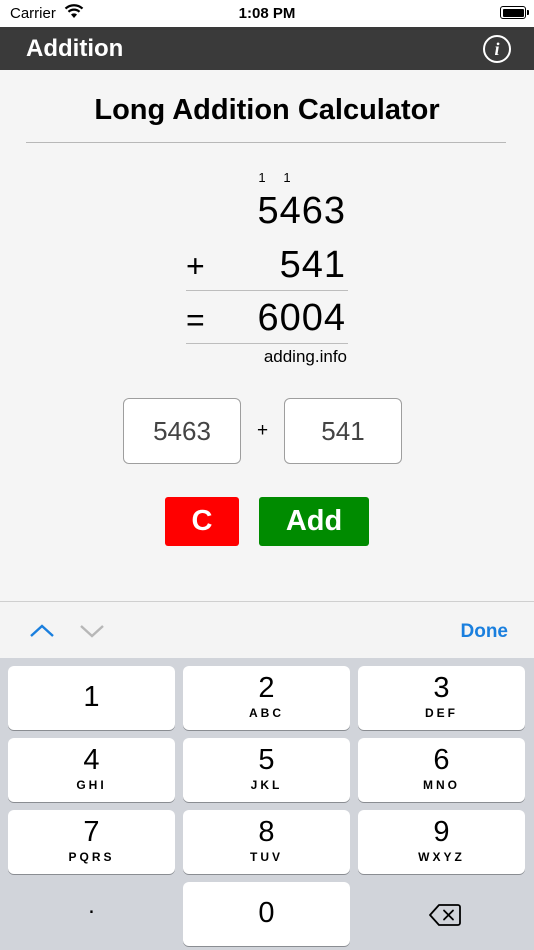 This screenshot has height=950, width=534. I want to click on key-3: 3 DEF, so click(441, 698).